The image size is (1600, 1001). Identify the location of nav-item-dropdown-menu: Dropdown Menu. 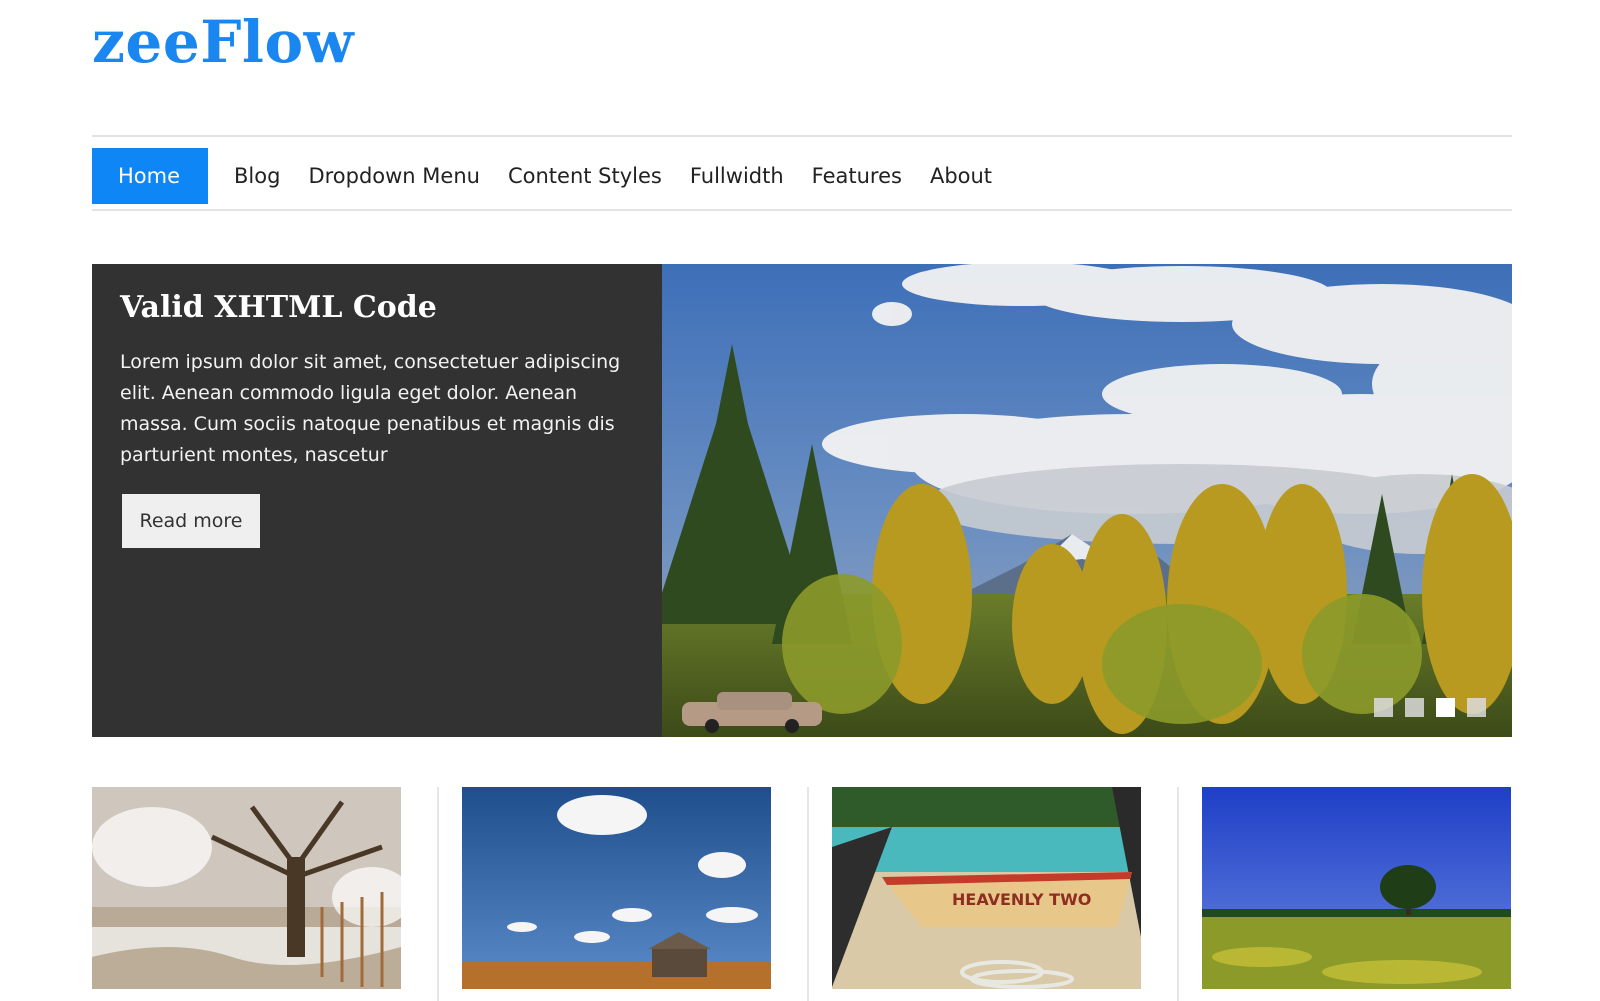
(394, 176).